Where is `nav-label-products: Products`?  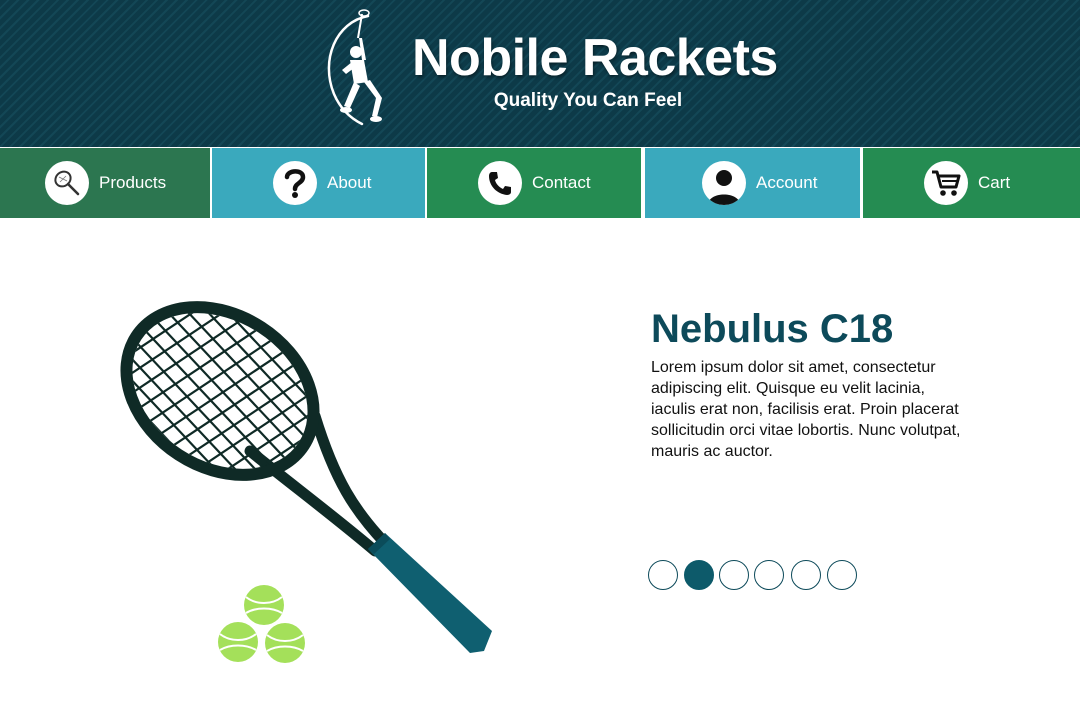
nav-label-products: Products is located at coordinates (133, 182).